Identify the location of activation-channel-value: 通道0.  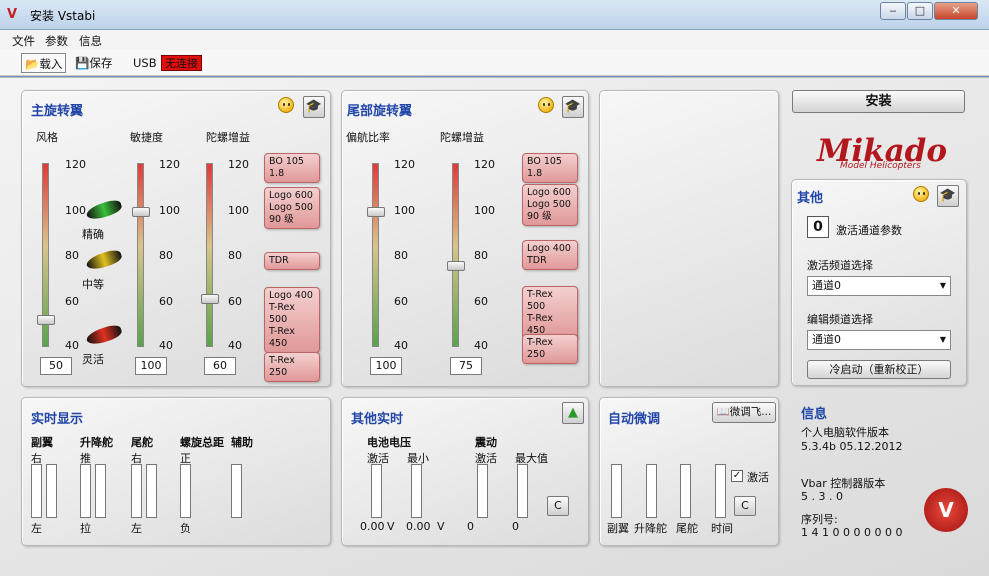
(826, 285).